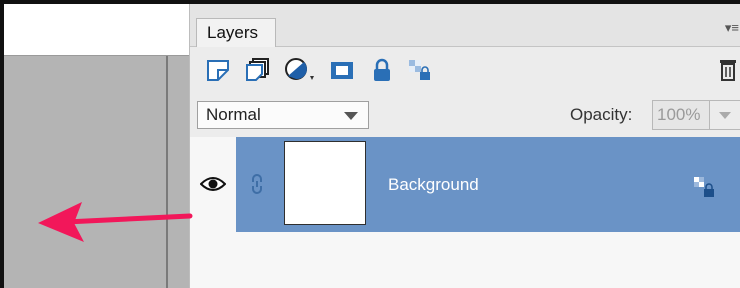 This screenshot has height=288, width=740. Describe the element at coordinates (382, 70) in the screenshot. I see `lock-all-icon` at that location.